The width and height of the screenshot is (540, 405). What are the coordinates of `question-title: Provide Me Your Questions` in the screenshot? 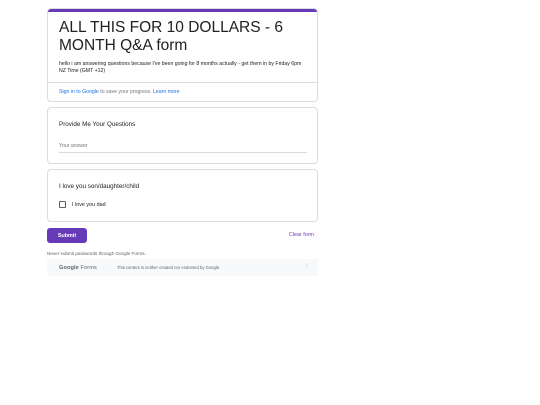 It's located at (97, 124).